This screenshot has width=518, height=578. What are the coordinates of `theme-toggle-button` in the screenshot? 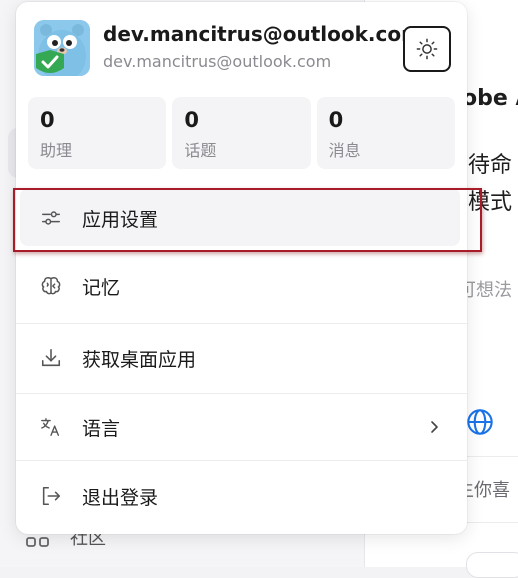 It's located at (427, 49).